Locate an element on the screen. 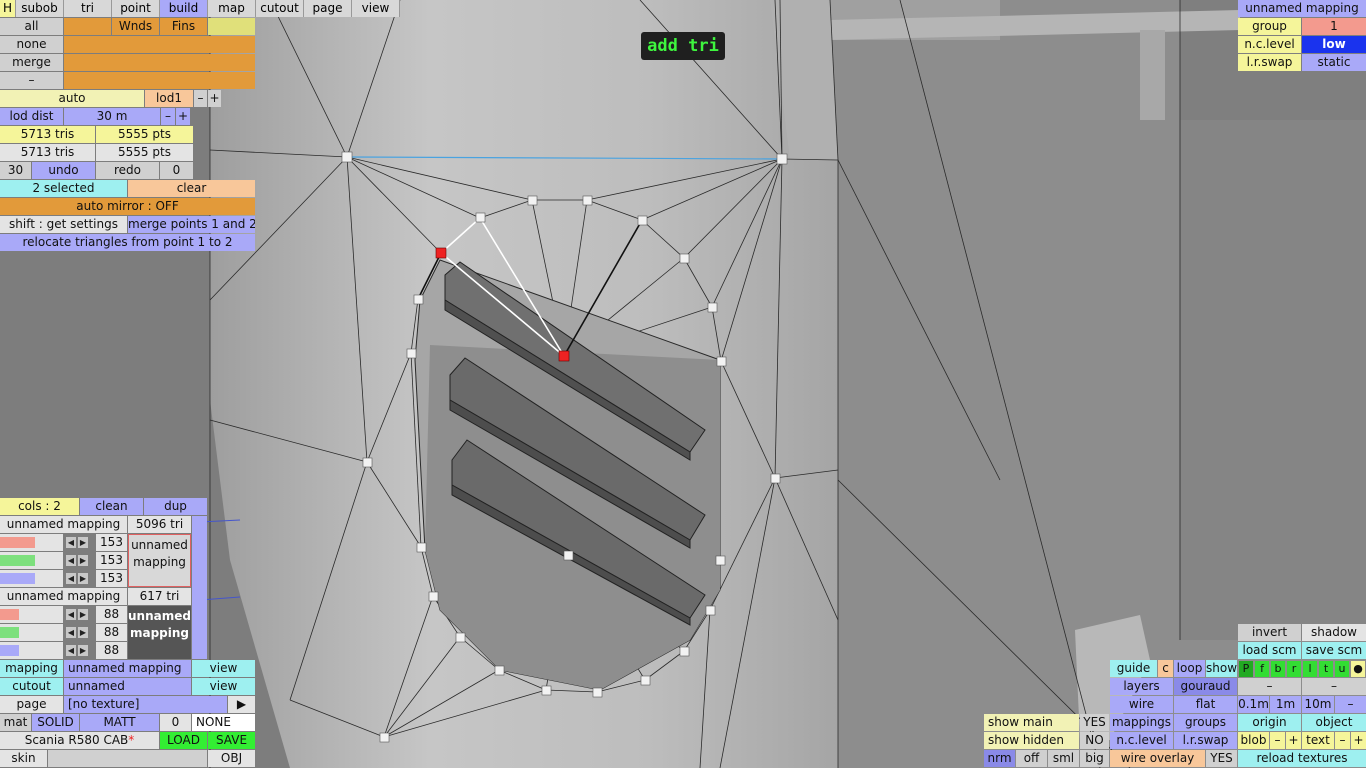  filter-fins: Fins is located at coordinates (183, 26).